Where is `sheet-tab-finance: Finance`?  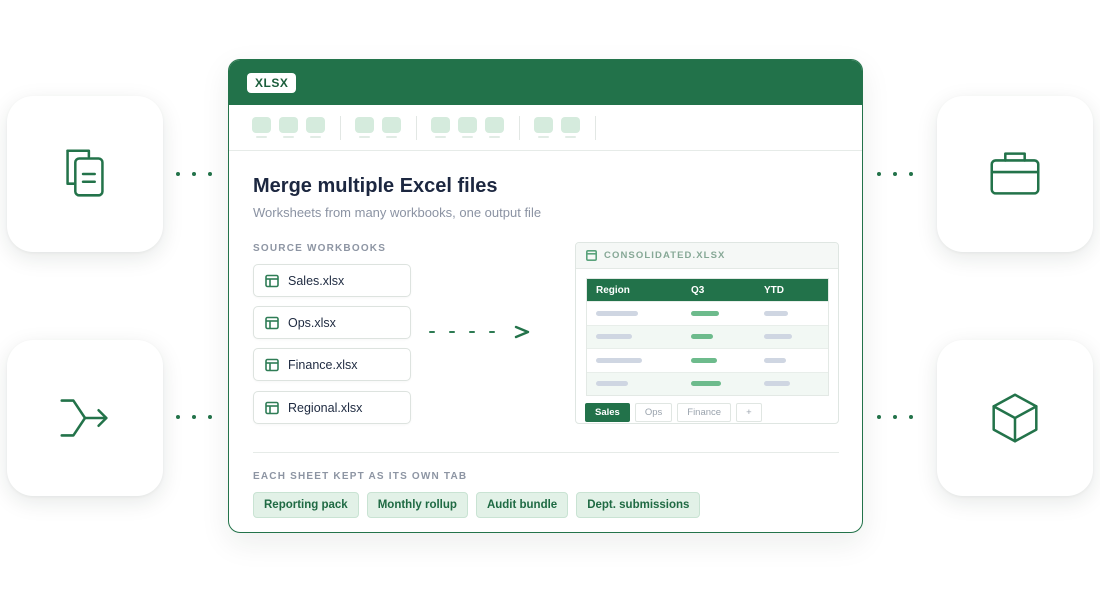
sheet-tab-finance: Finance is located at coordinates (704, 412).